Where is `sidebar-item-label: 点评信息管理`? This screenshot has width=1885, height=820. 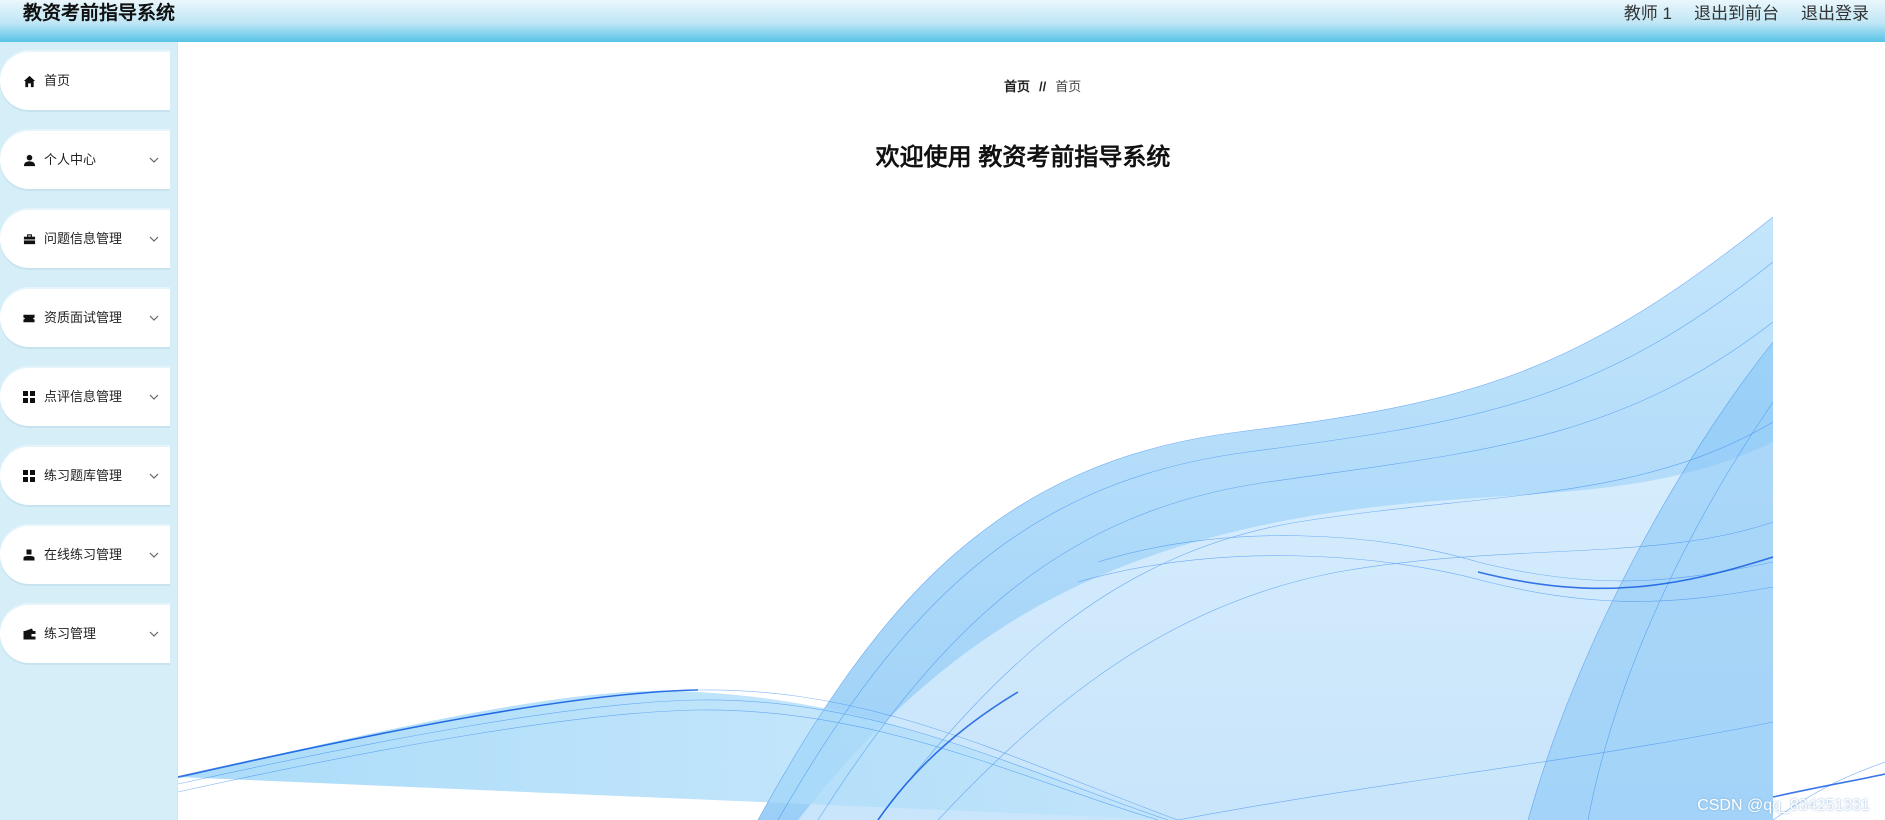
sidebar-item-label: 点评信息管理 is located at coordinates (83, 396).